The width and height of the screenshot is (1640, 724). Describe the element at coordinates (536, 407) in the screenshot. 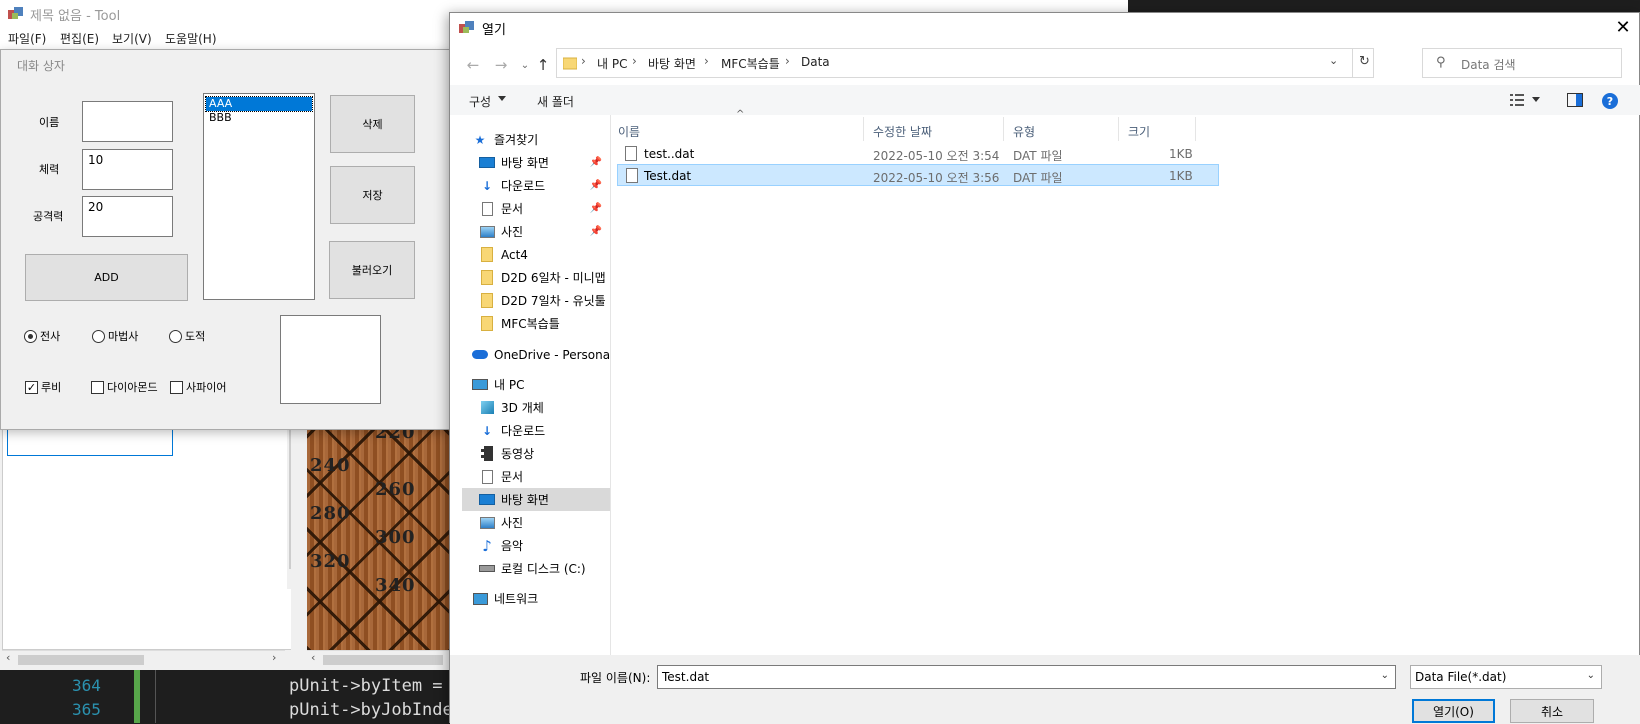

I see `nav-item-3d-objects: 3D 개체` at that location.